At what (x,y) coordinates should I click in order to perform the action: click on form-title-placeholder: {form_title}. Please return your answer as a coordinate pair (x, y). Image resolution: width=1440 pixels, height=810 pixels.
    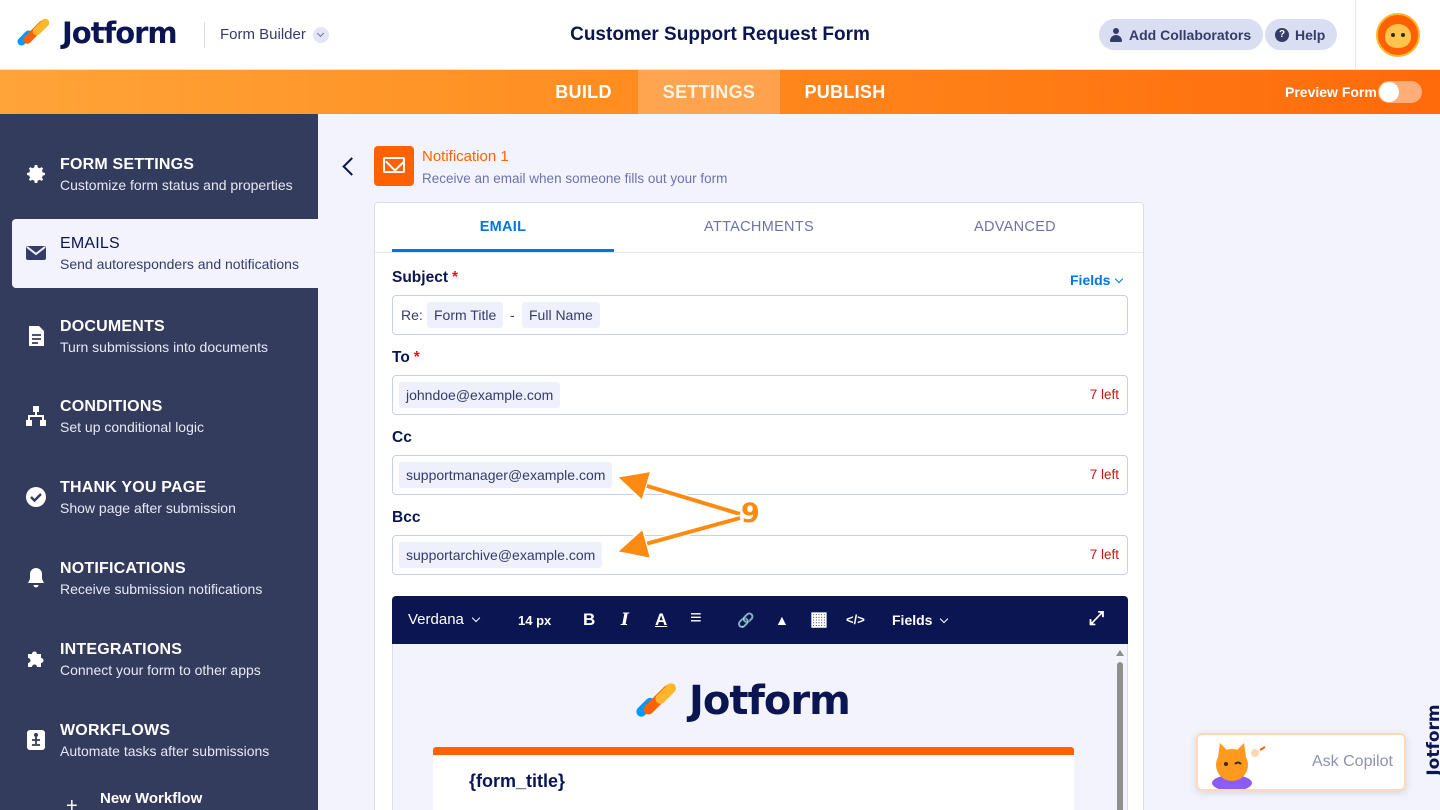
    Looking at the image, I should click on (517, 781).